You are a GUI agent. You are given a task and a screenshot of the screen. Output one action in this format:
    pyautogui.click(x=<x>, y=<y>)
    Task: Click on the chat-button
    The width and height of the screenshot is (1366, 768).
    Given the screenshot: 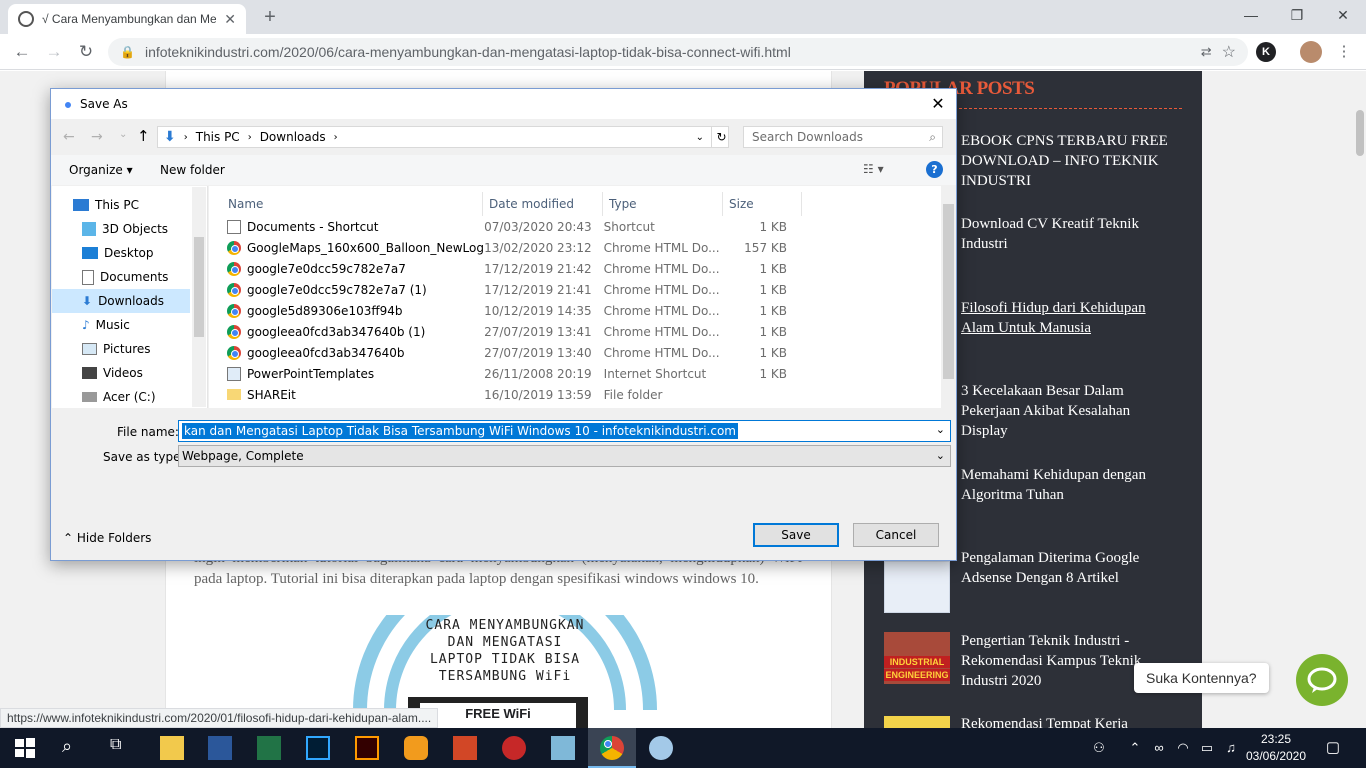 What is the action you would take?
    pyautogui.click(x=1322, y=680)
    